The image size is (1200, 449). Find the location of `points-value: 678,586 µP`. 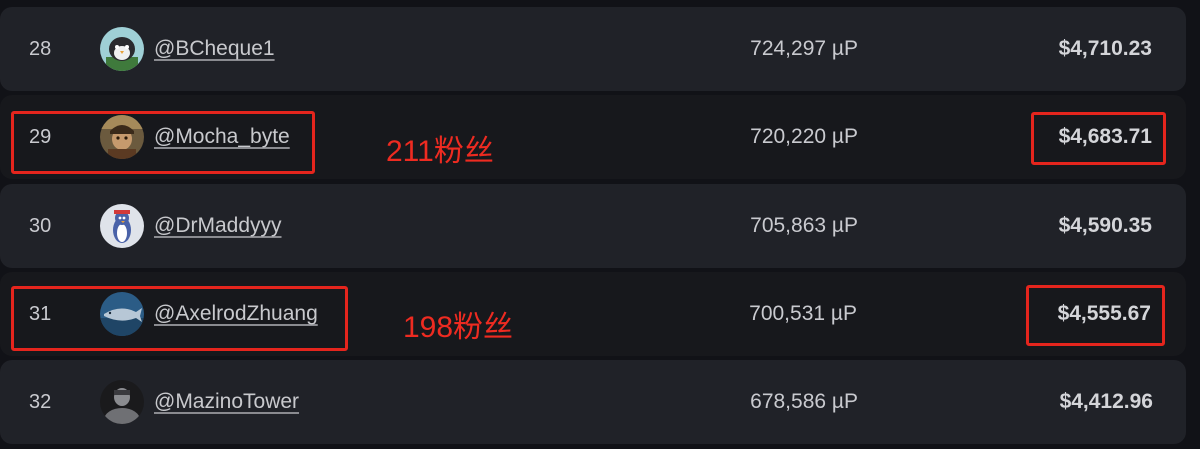

points-value: 678,586 µP is located at coordinates (804, 401).